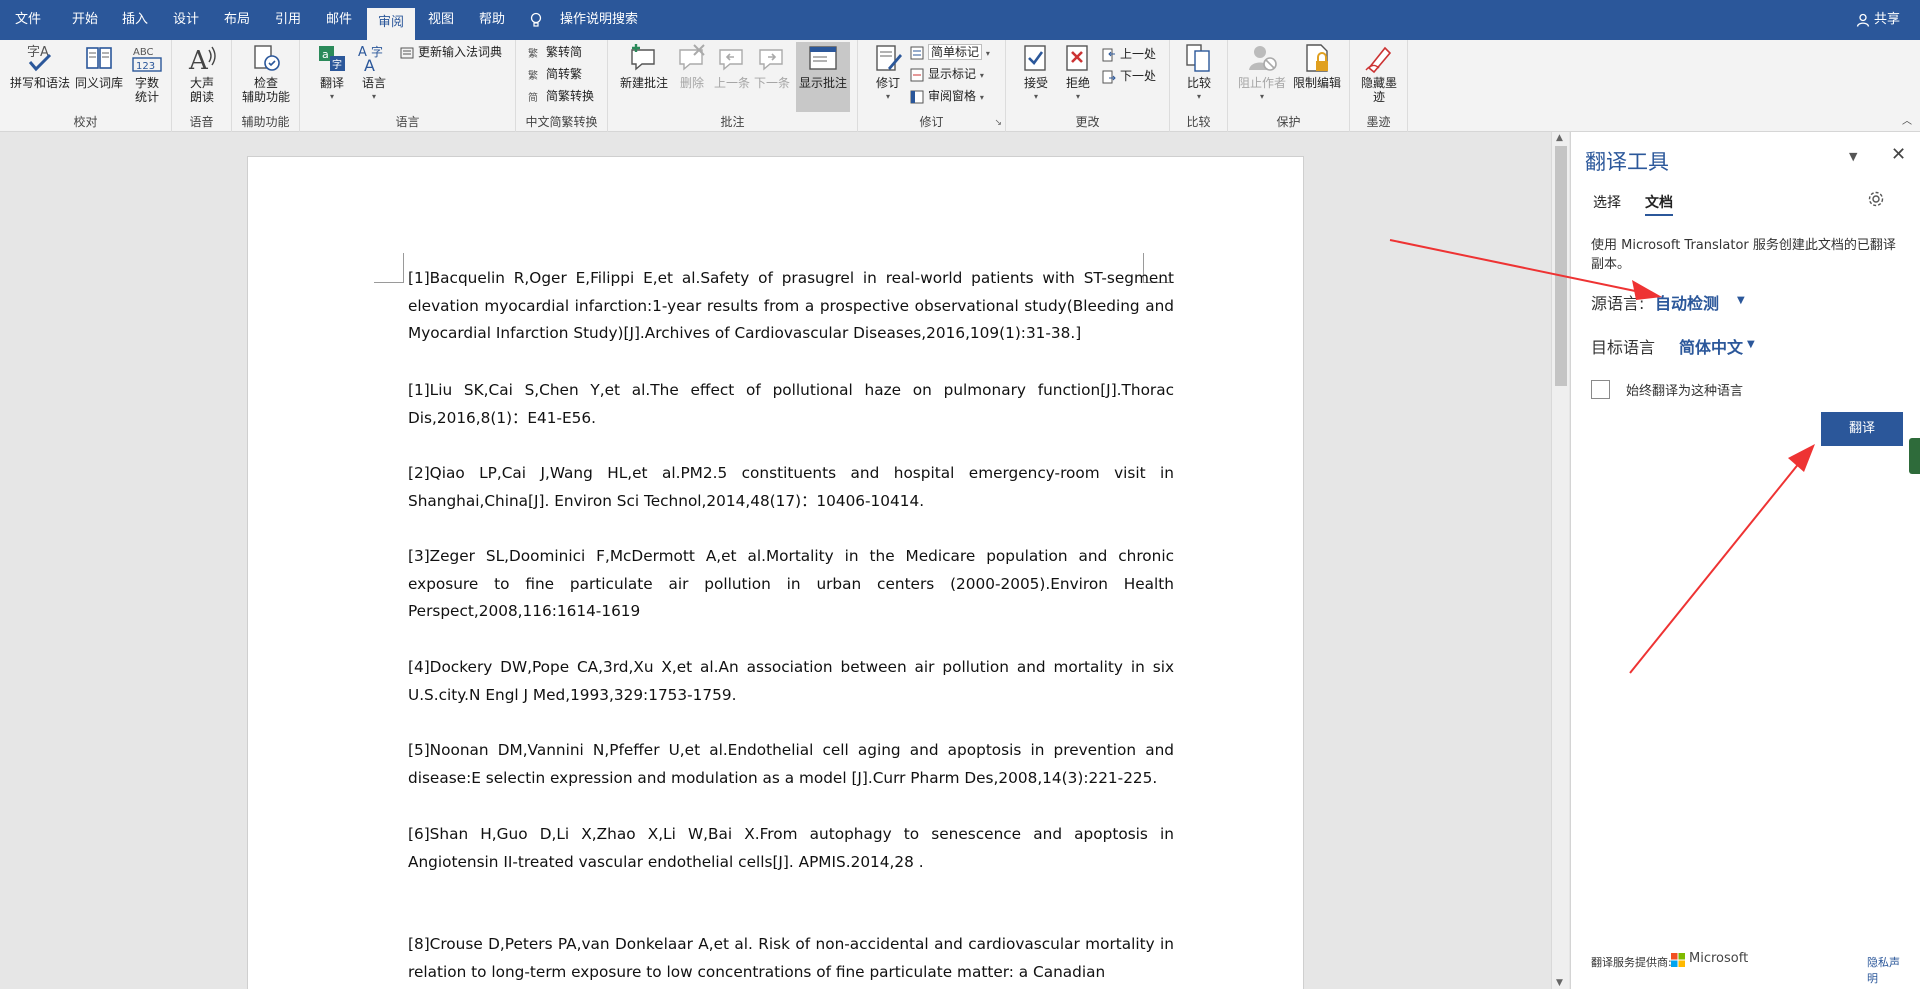  Describe the element at coordinates (1263, 58) in the screenshot. I see `block-authors-icon` at that location.